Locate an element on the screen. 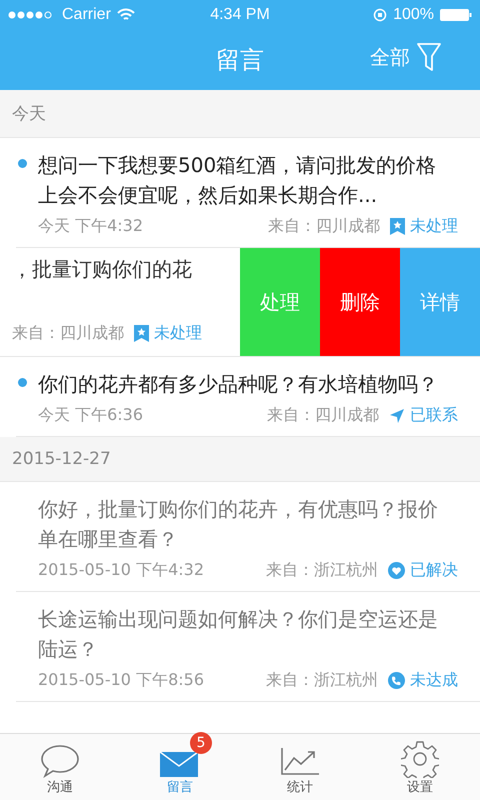 The height and width of the screenshot is (800, 480). status-label: 已解决 is located at coordinates (434, 570).